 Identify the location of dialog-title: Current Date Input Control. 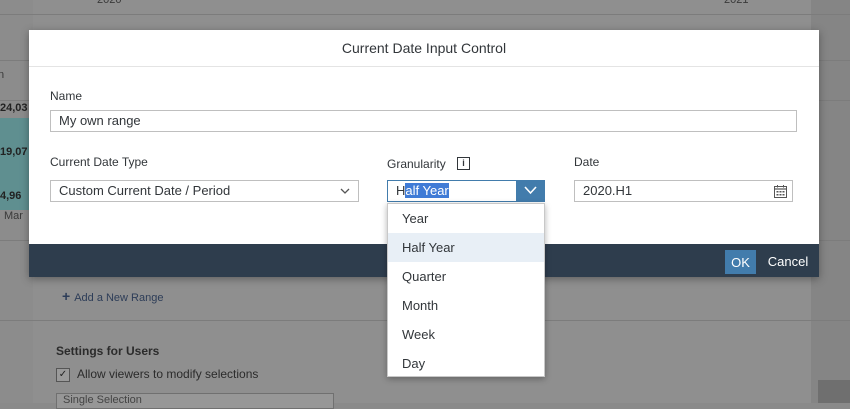
(424, 48).